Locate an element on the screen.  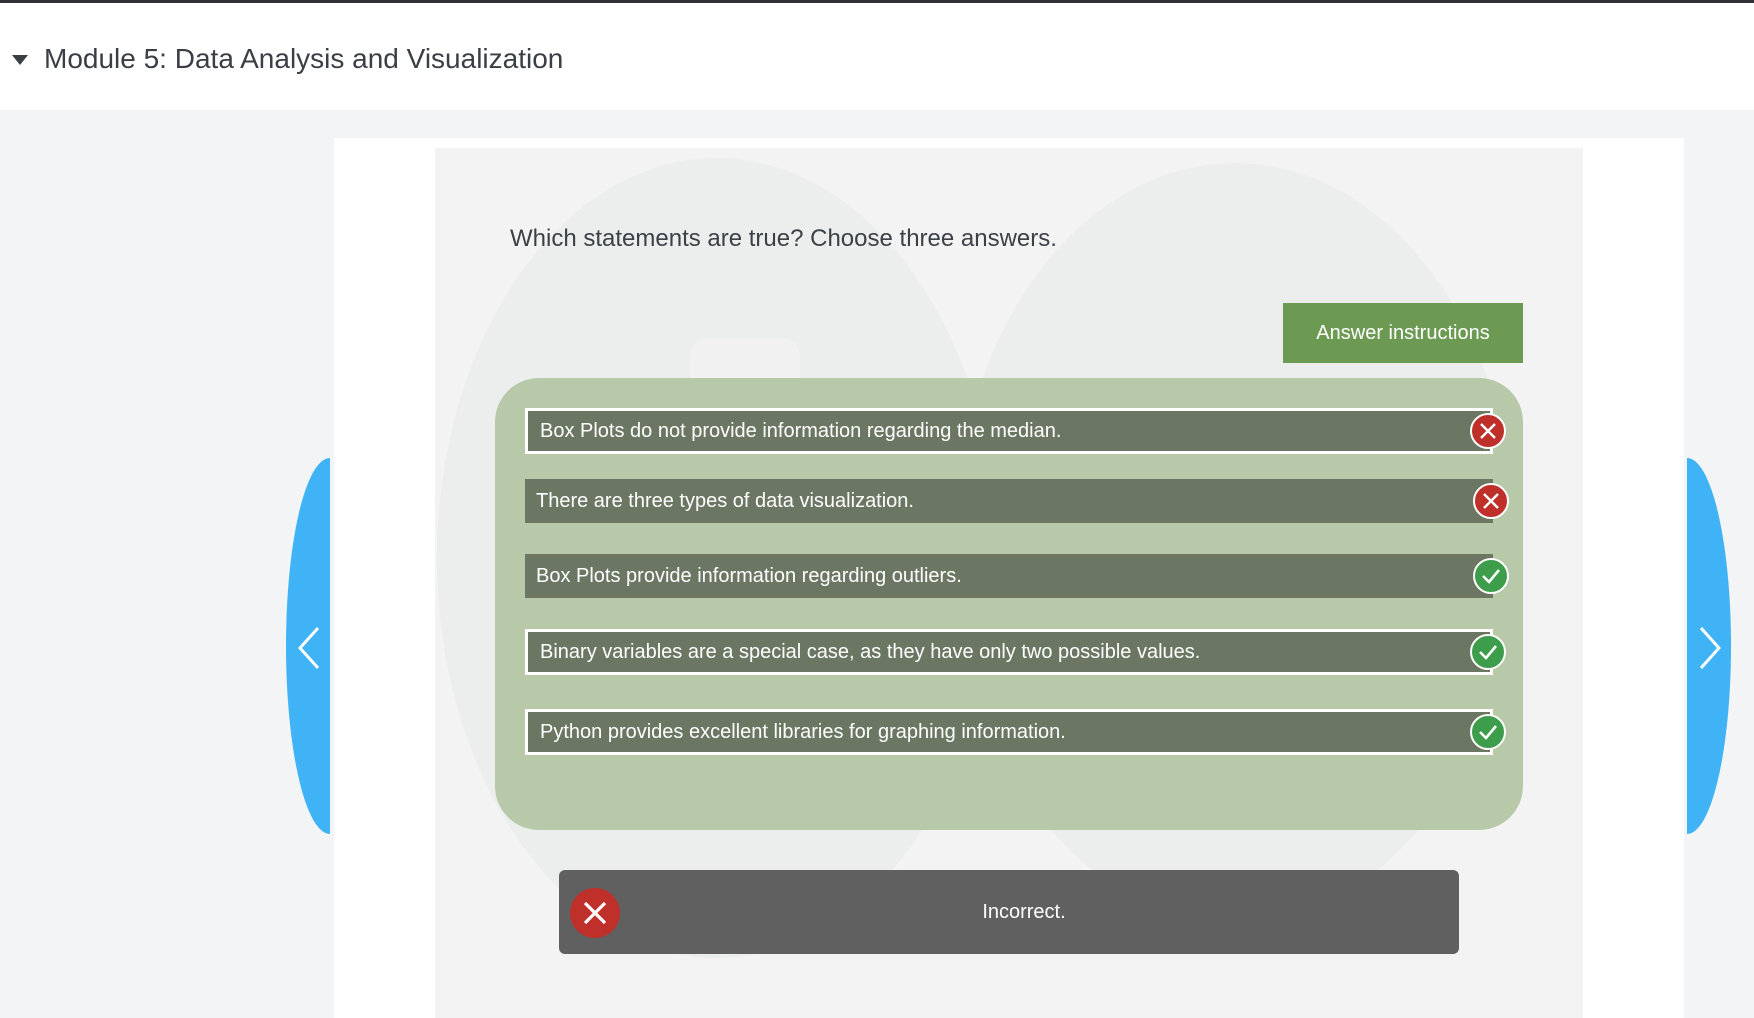
feedback-text: Incorrect. is located at coordinates (1024, 911).